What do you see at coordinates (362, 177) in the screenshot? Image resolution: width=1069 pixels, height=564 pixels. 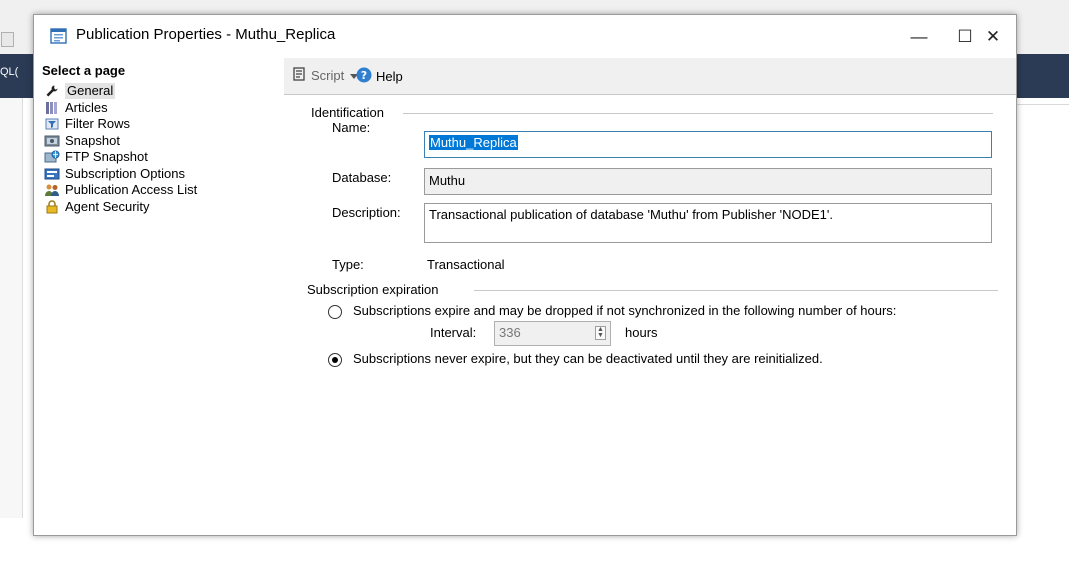 I see `database-label: Database:` at bounding box center [362, 177].